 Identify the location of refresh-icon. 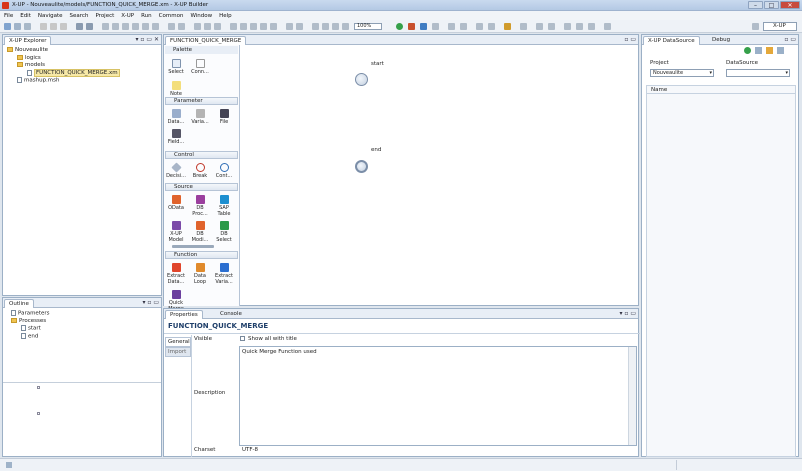
(747, 50).